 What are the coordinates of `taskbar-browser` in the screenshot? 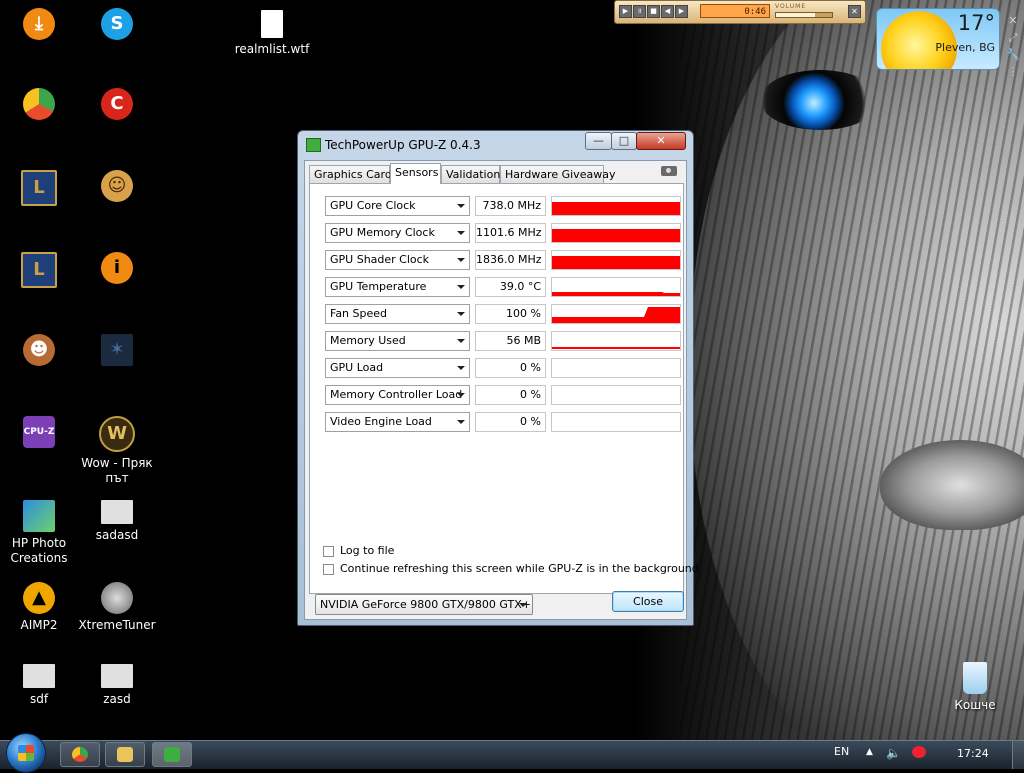 It's located at (80, 754).